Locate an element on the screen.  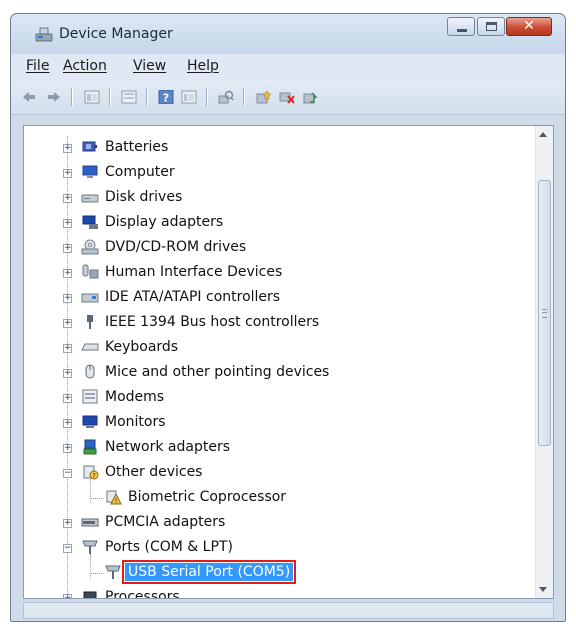
menu-bar: File Action View Help is located at coordinates (288, 67).